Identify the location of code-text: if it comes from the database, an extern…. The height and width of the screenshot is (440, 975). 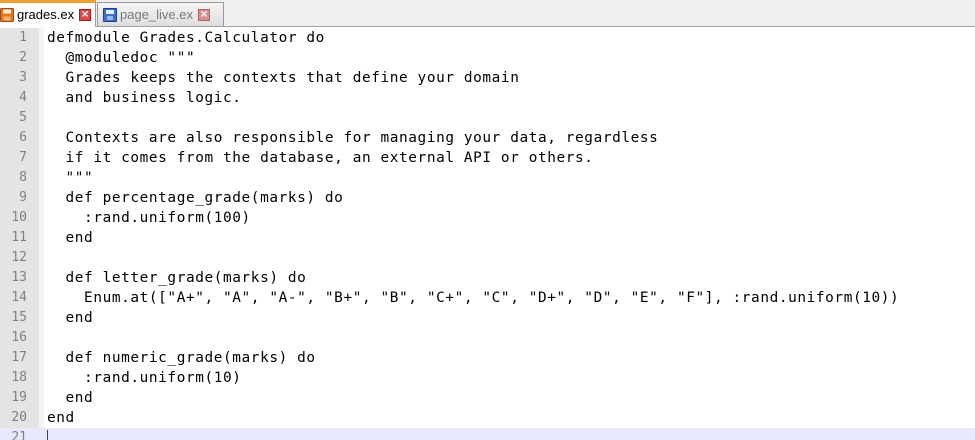
(320, 158).